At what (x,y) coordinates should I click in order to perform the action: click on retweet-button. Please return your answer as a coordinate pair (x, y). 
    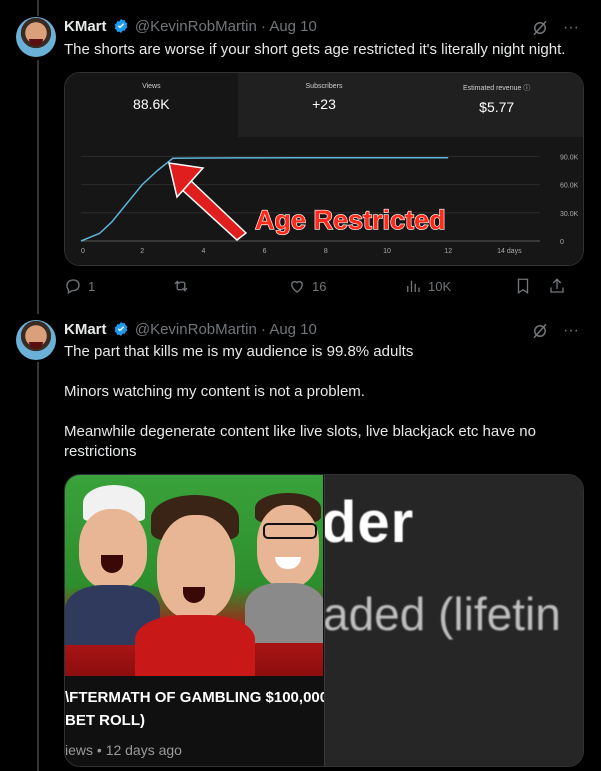
    Looking at the image, I should click on (230, 286).